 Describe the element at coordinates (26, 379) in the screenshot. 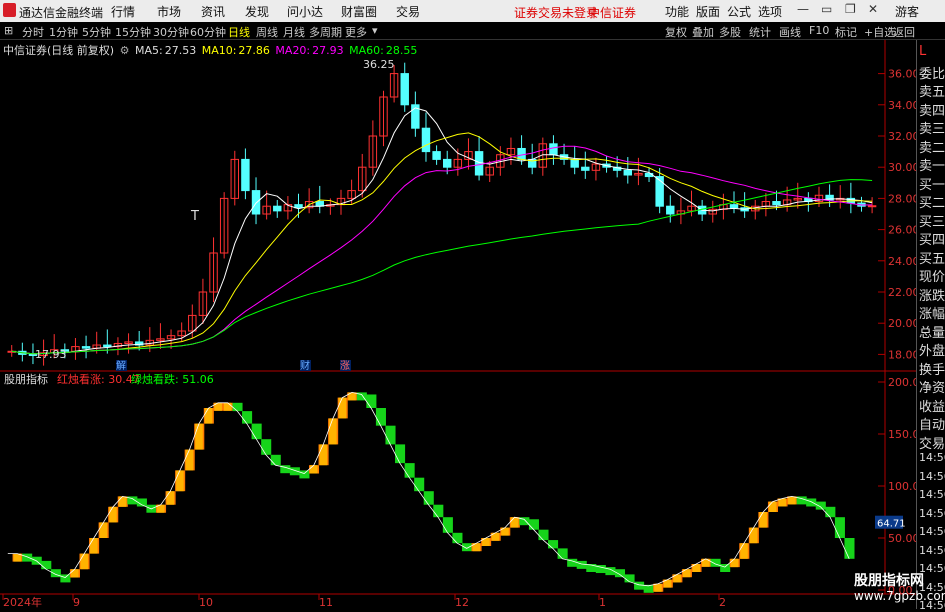

I see `indicator-name: 股朋指标` at that location.